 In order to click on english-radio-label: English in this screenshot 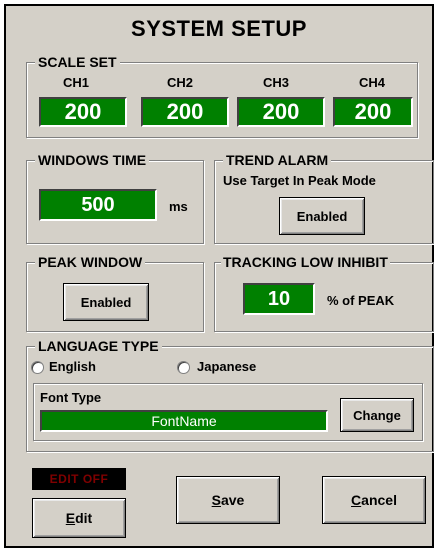, I will do `click(72, 366)`.